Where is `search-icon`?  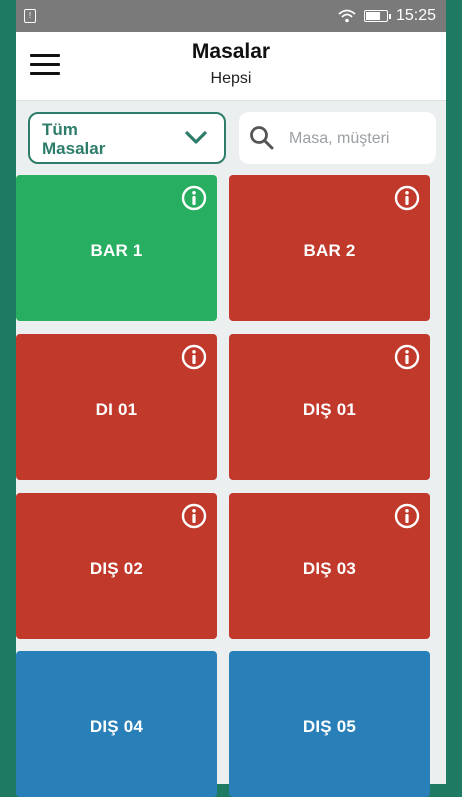
search-icon is located at coordinates (262, 138).